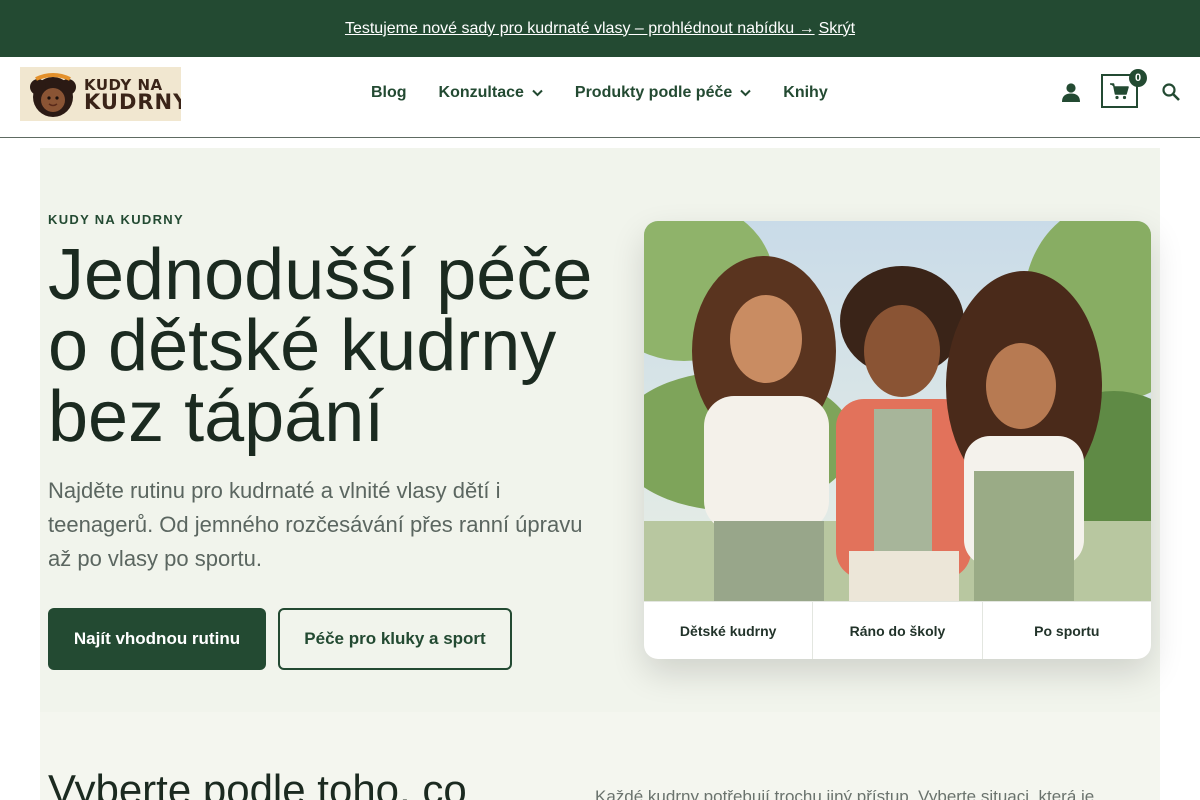 This screenshot has height=800, width=1200. I want to click on logo-girl-illustration, so click(53, 94).